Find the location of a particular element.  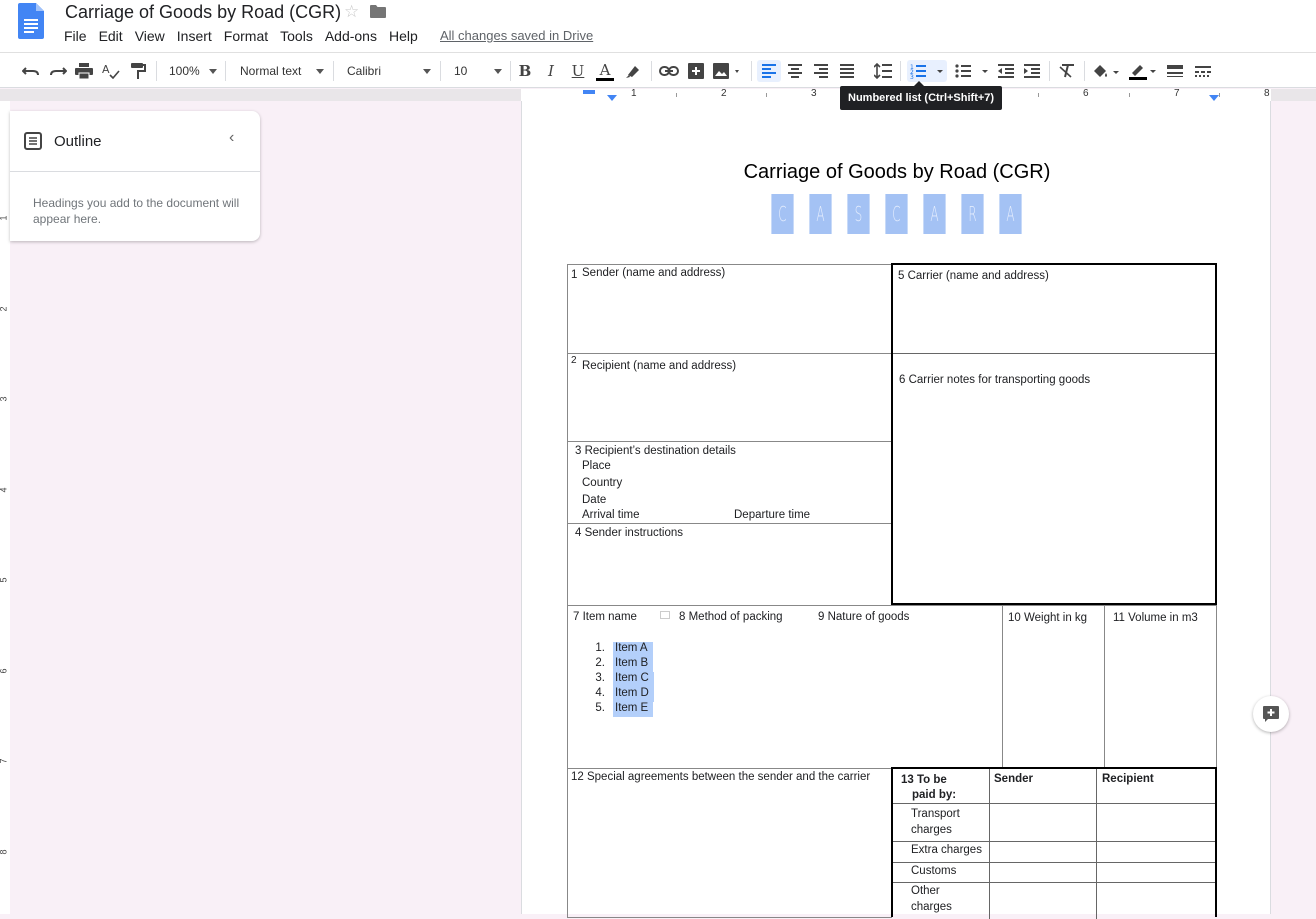

chevron-left-icon: ‹ is located at coordinates (231, 138).